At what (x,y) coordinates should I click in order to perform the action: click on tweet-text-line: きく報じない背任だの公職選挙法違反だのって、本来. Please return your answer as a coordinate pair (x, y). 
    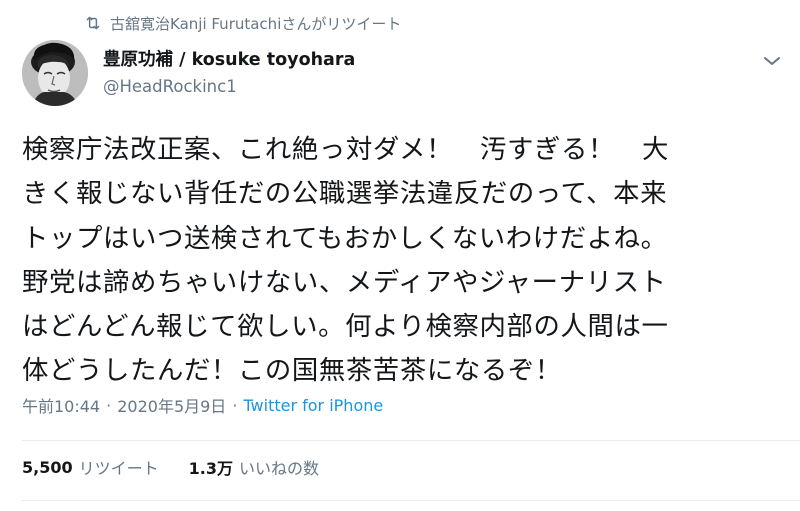
    Looking at the image, I should click on (345, 194).